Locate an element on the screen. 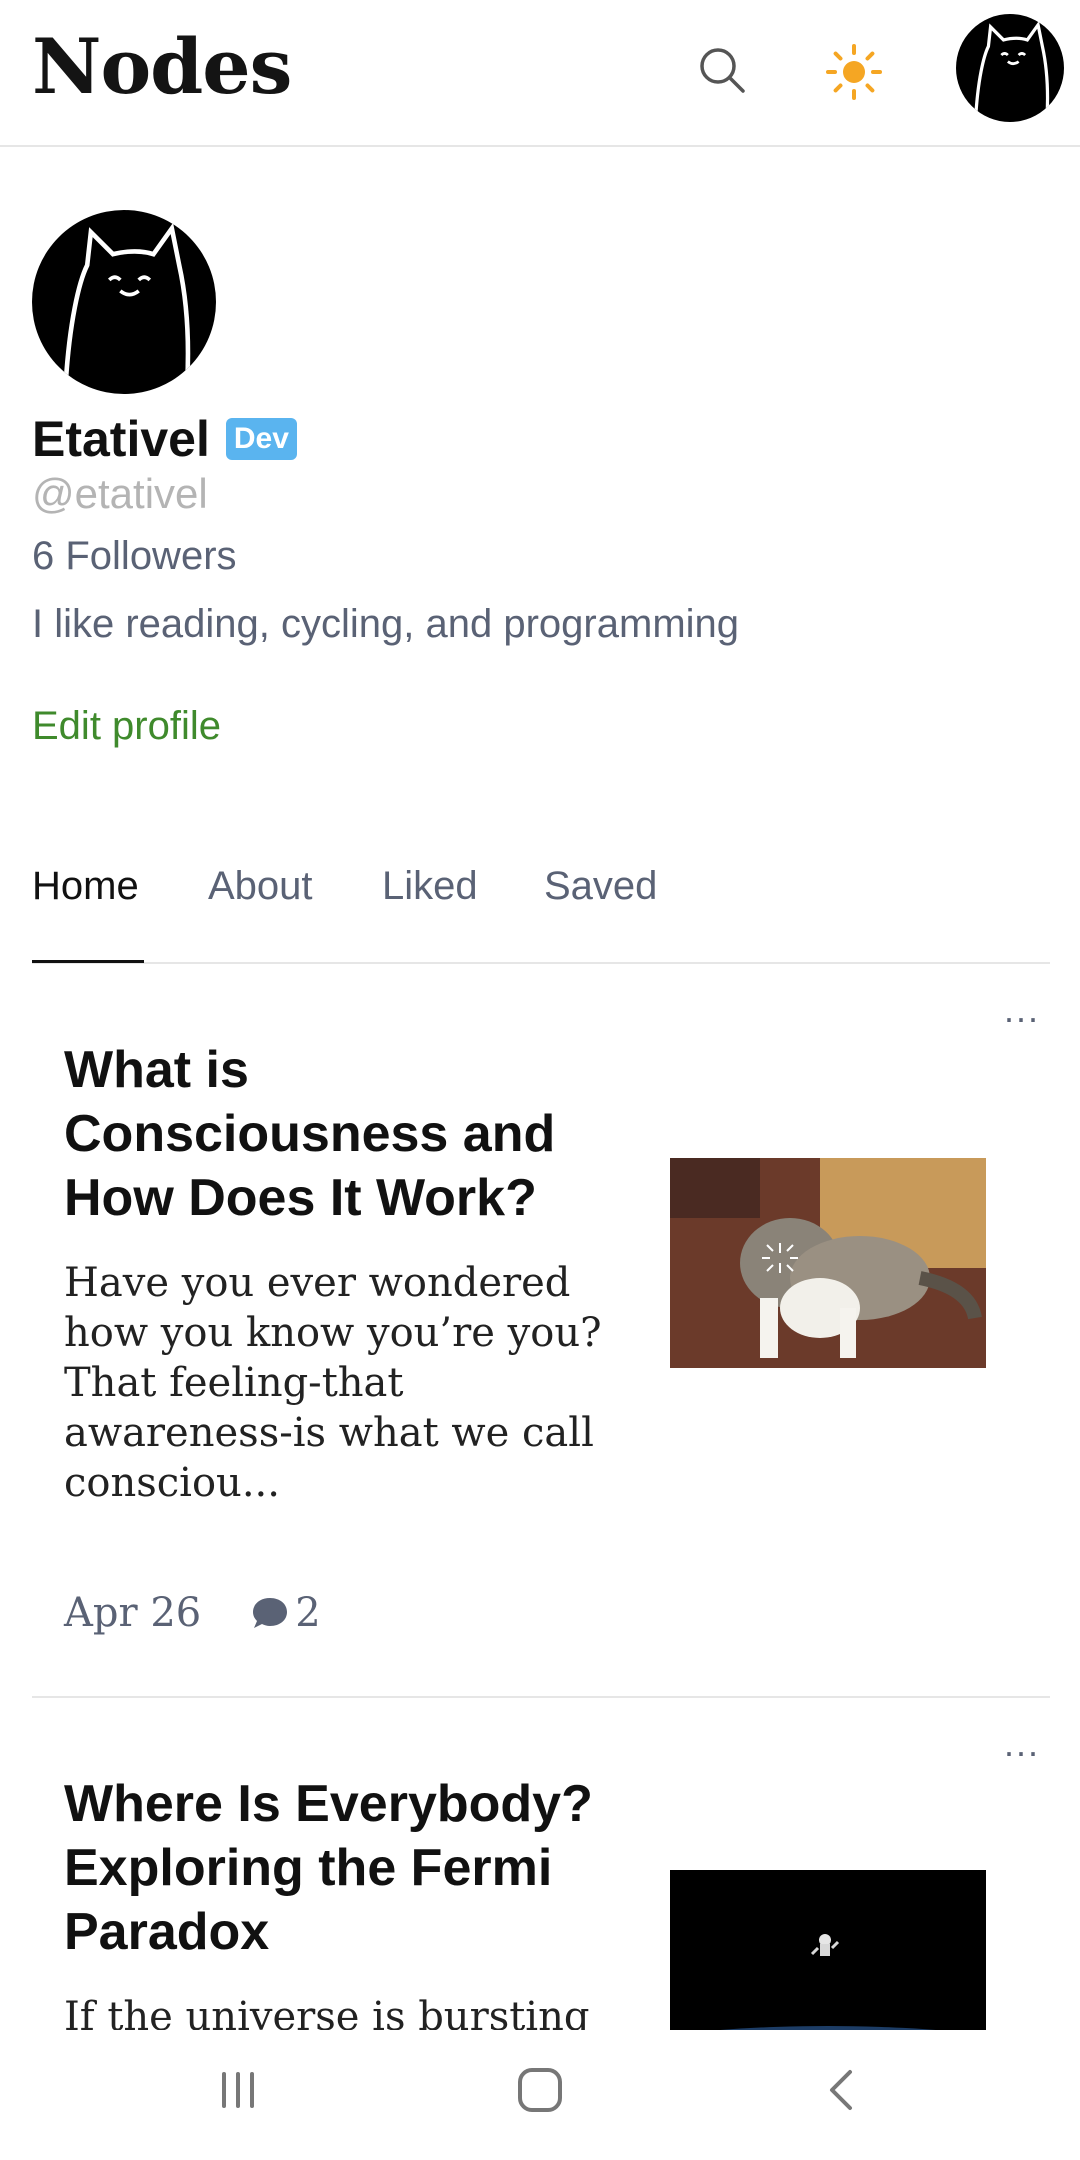 Image resolution: width=1080 pixels, height=2160 pixels. system-nav-bar is located at coordinates (540, 2095).